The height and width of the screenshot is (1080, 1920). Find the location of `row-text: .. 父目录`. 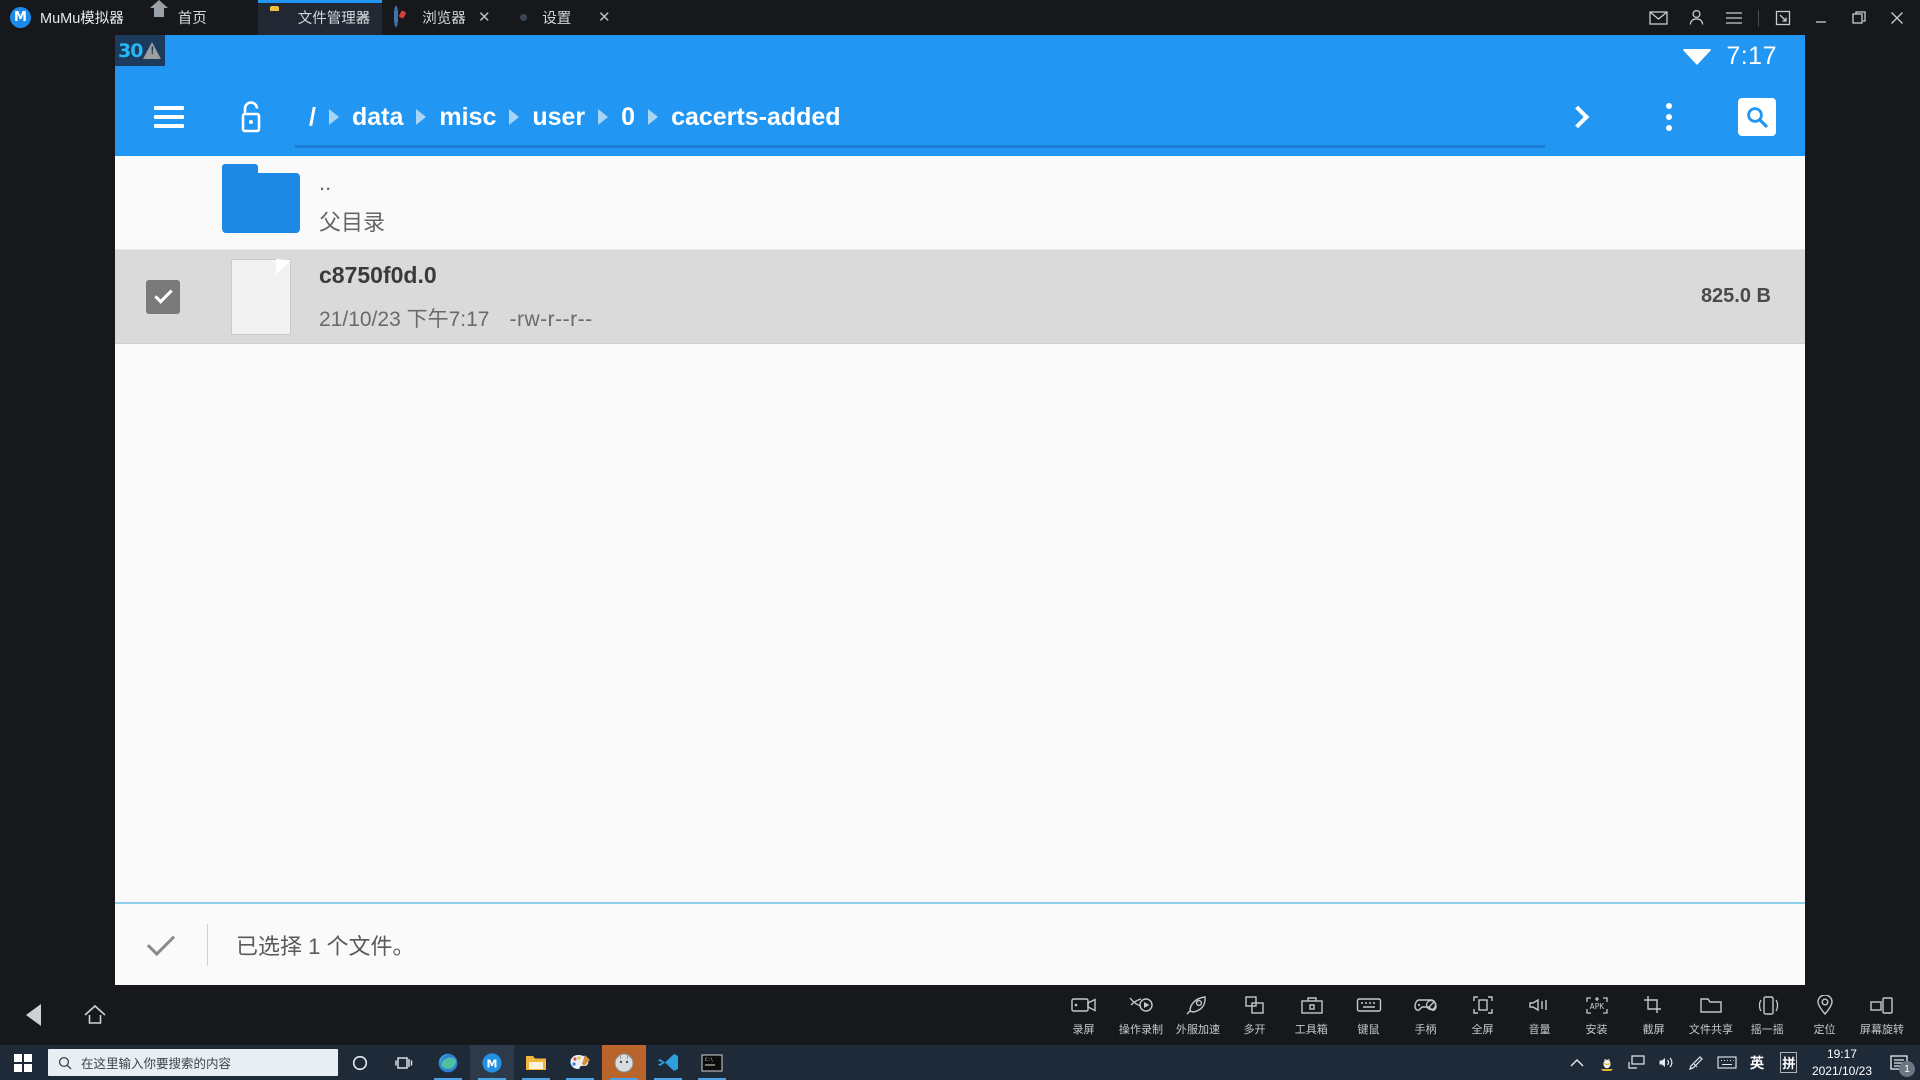

row-text: .. 父目录 is located at coordinates (1041, 203).